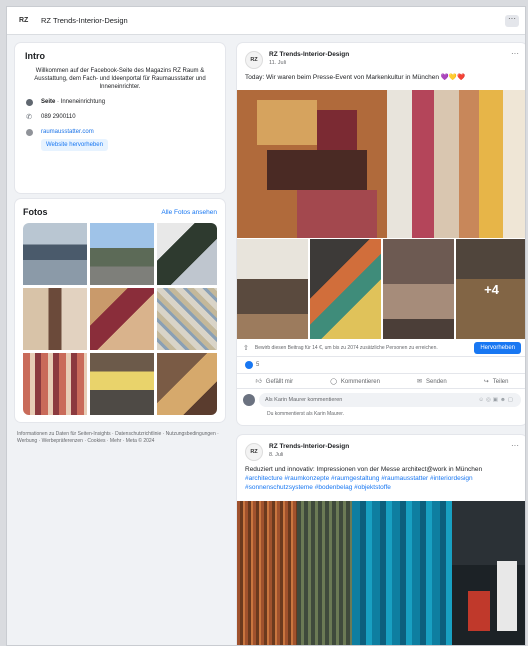 Image resolution: width=528 pixels, height=646 pixels. What do you see at coordinates (258, 365) in the screenshot?
I see `reactions-count: 5` at bounding box center [258, 365].